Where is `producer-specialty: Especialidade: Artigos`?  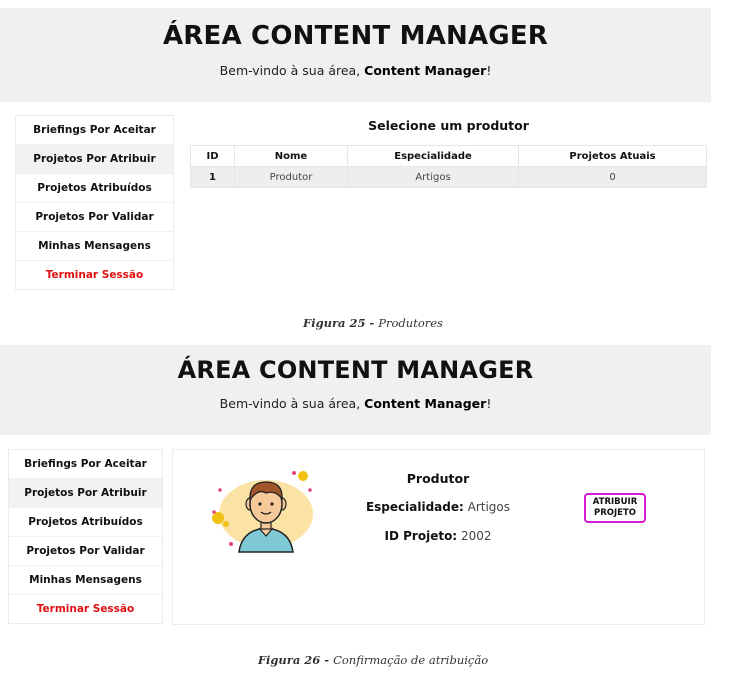
producer-specialty: Especialidade: Artigos is located at coordinates (438, 507).